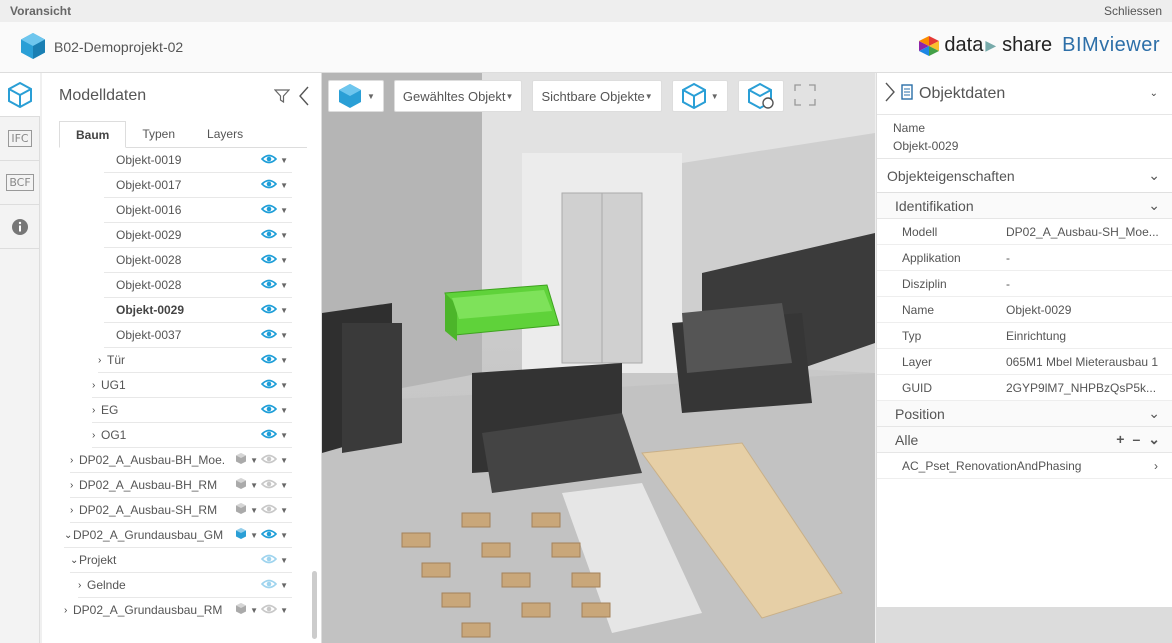  Describe the element at coordinates (198, 210) in the screenshot. I see `tree-row: Objekt-0016 ▼` at that location.